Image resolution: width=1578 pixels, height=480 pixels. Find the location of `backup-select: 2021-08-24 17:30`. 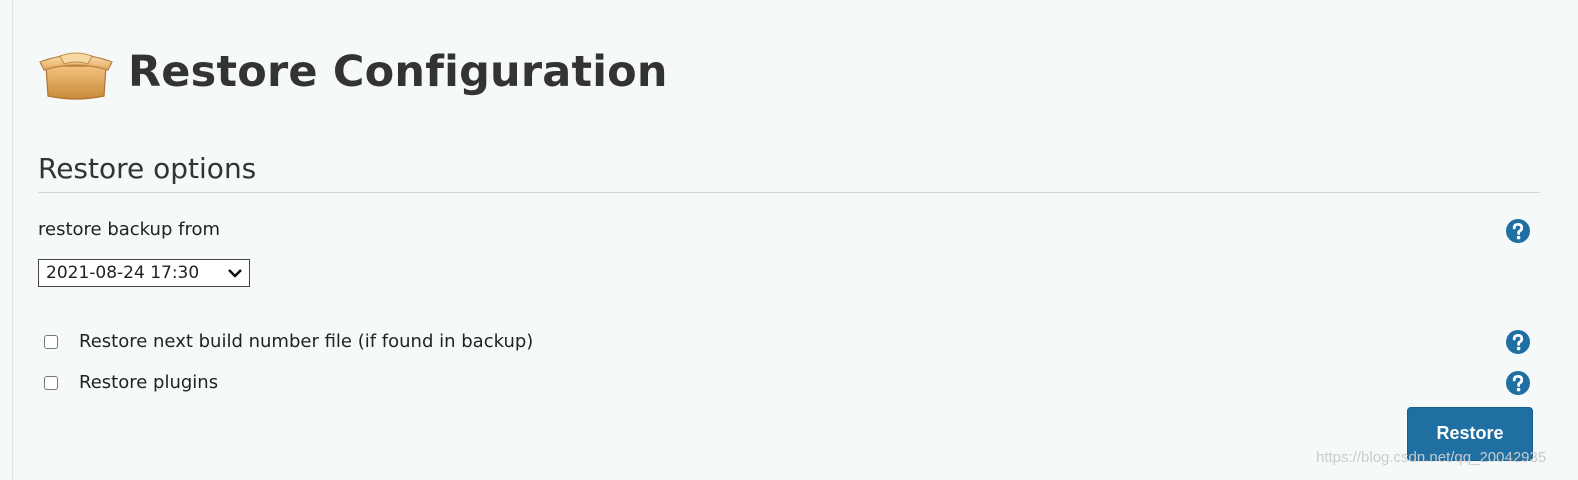

backup-select: 2021-08-24 17:30 is located at coordinates (144, 273).